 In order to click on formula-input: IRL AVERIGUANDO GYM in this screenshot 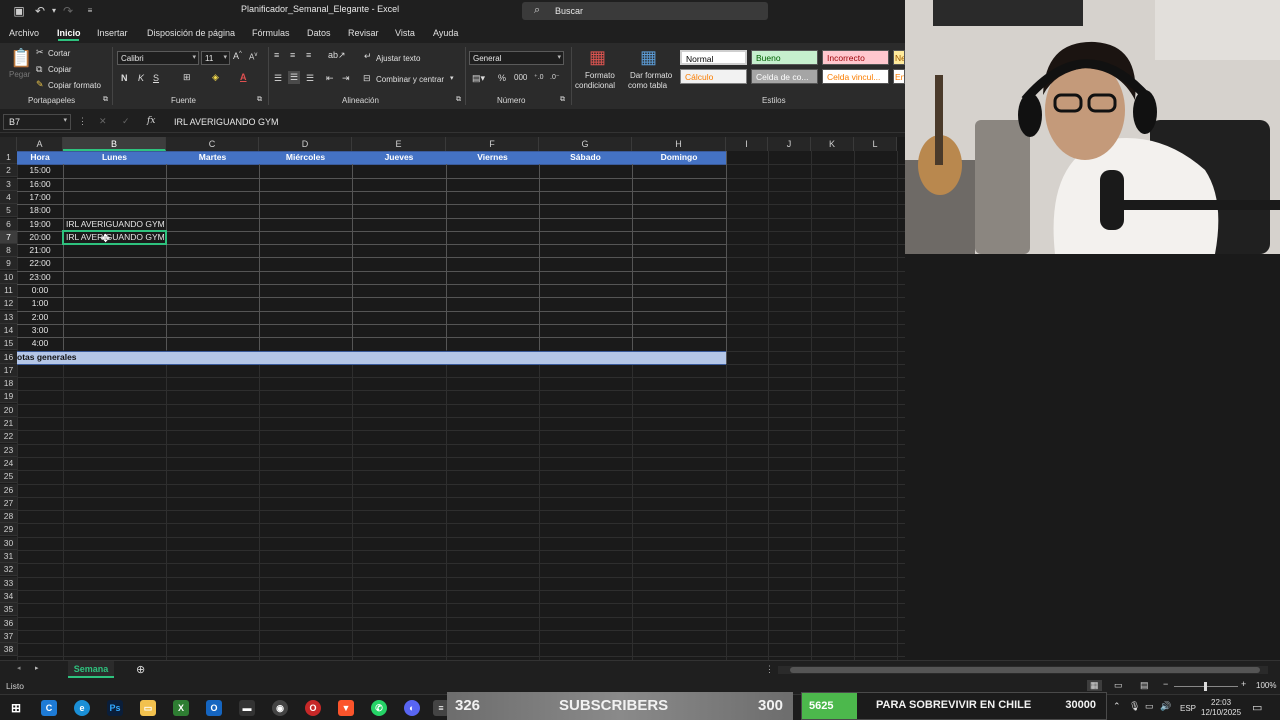, I will do `click(226, 122)`.